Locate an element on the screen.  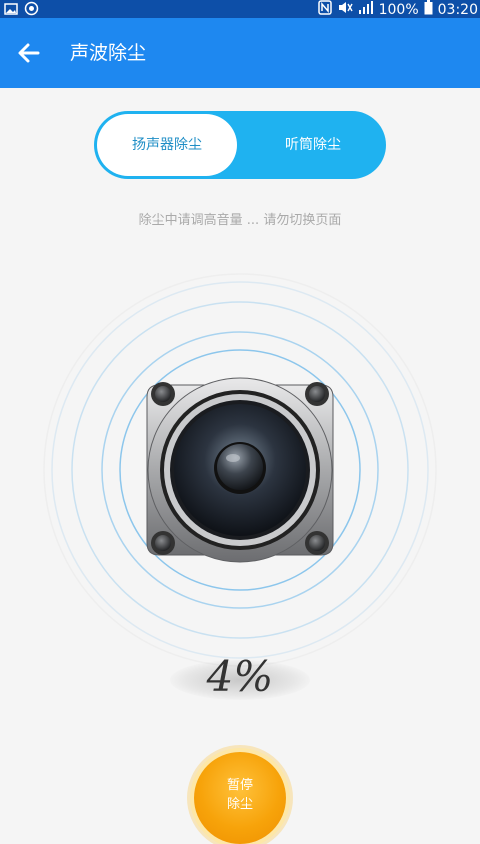
app-bar: 声波除尘 is located at coordinates (240, 53).